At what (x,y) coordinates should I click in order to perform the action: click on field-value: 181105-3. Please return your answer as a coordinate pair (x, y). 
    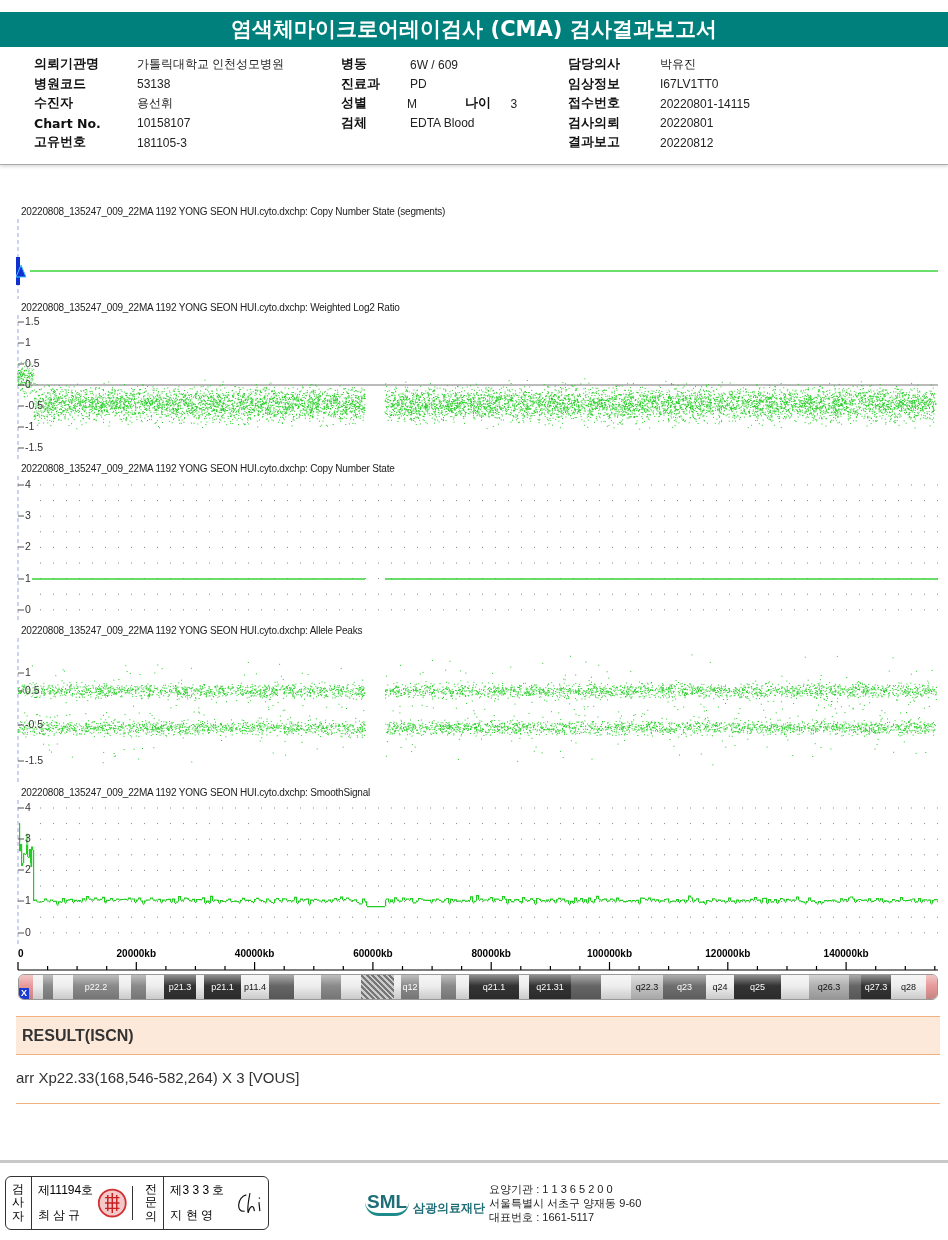
    Looking at the image, I should click on (162, 142).